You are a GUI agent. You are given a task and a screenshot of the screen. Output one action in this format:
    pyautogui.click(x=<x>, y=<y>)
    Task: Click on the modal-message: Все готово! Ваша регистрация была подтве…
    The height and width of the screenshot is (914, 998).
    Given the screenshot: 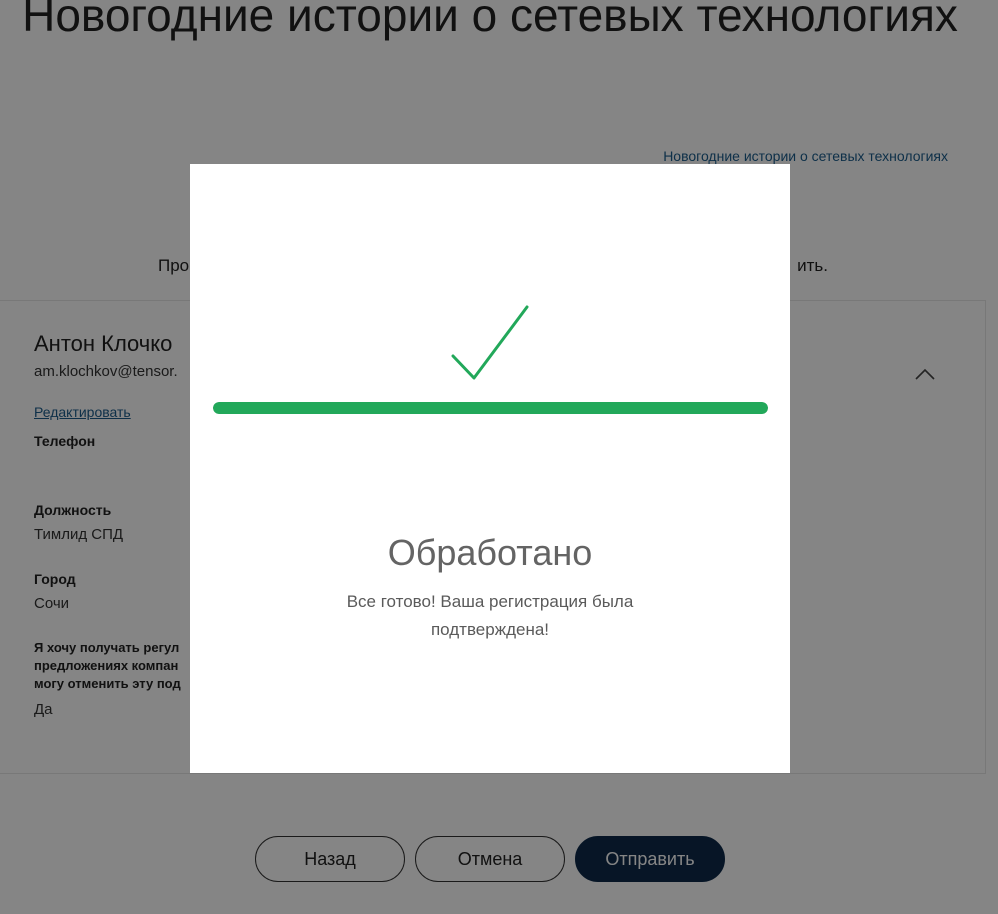 What is the action you would take?
    pyautogui.click(x=490, y=615)
    